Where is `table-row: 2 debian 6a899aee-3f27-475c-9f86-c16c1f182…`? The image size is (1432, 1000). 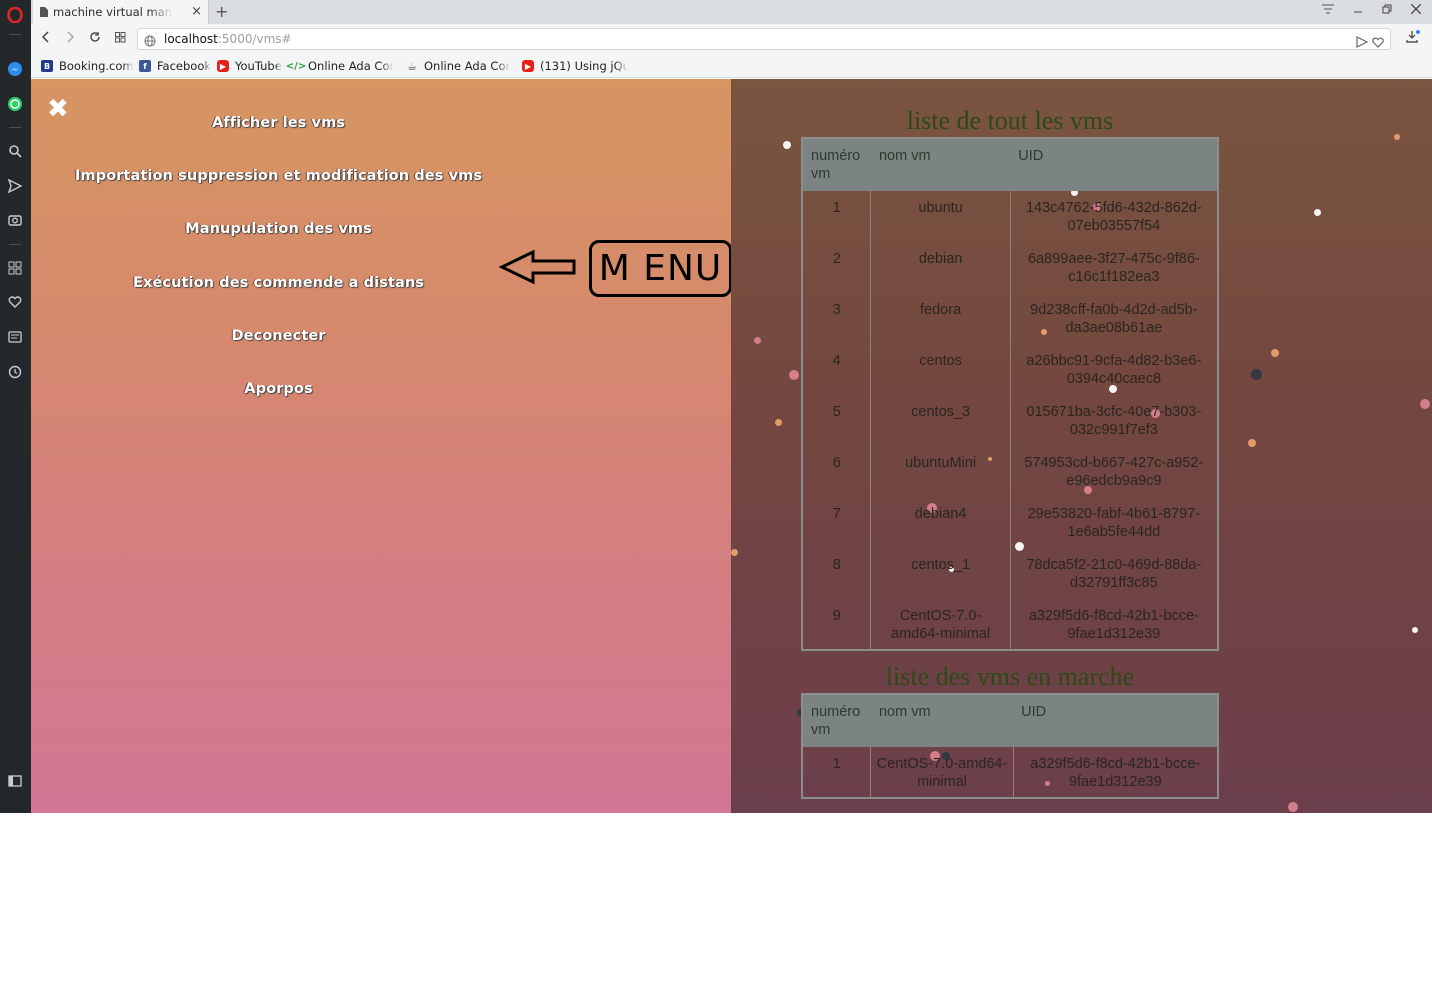 table-row: 2 debian 6a899aee-3f27-475c-9f86-c16c1f182… is located at coordinates (1010, 267).